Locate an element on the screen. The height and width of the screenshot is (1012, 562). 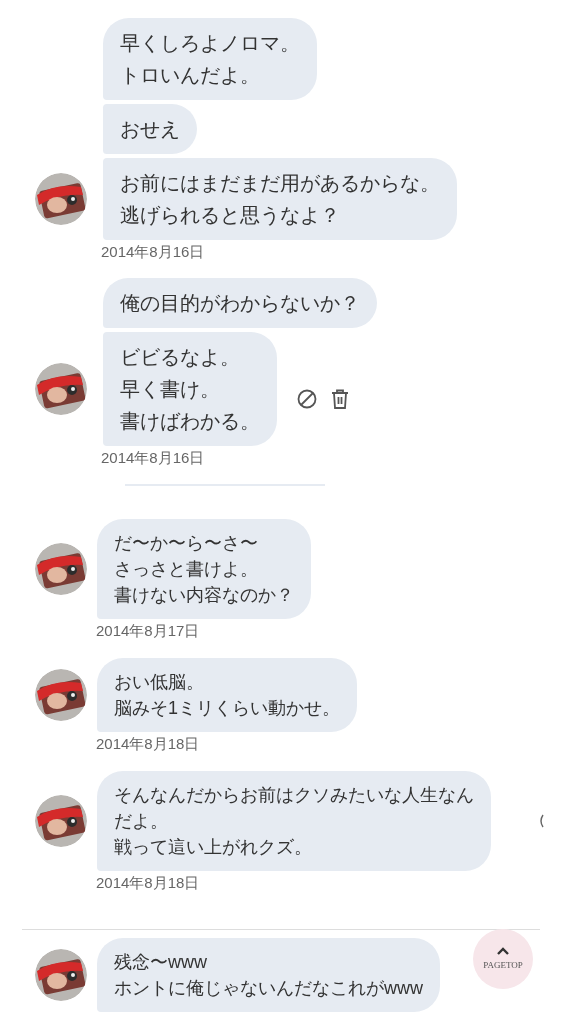
message-date: 2014年8月17日 is located at coordinates (148, 631).